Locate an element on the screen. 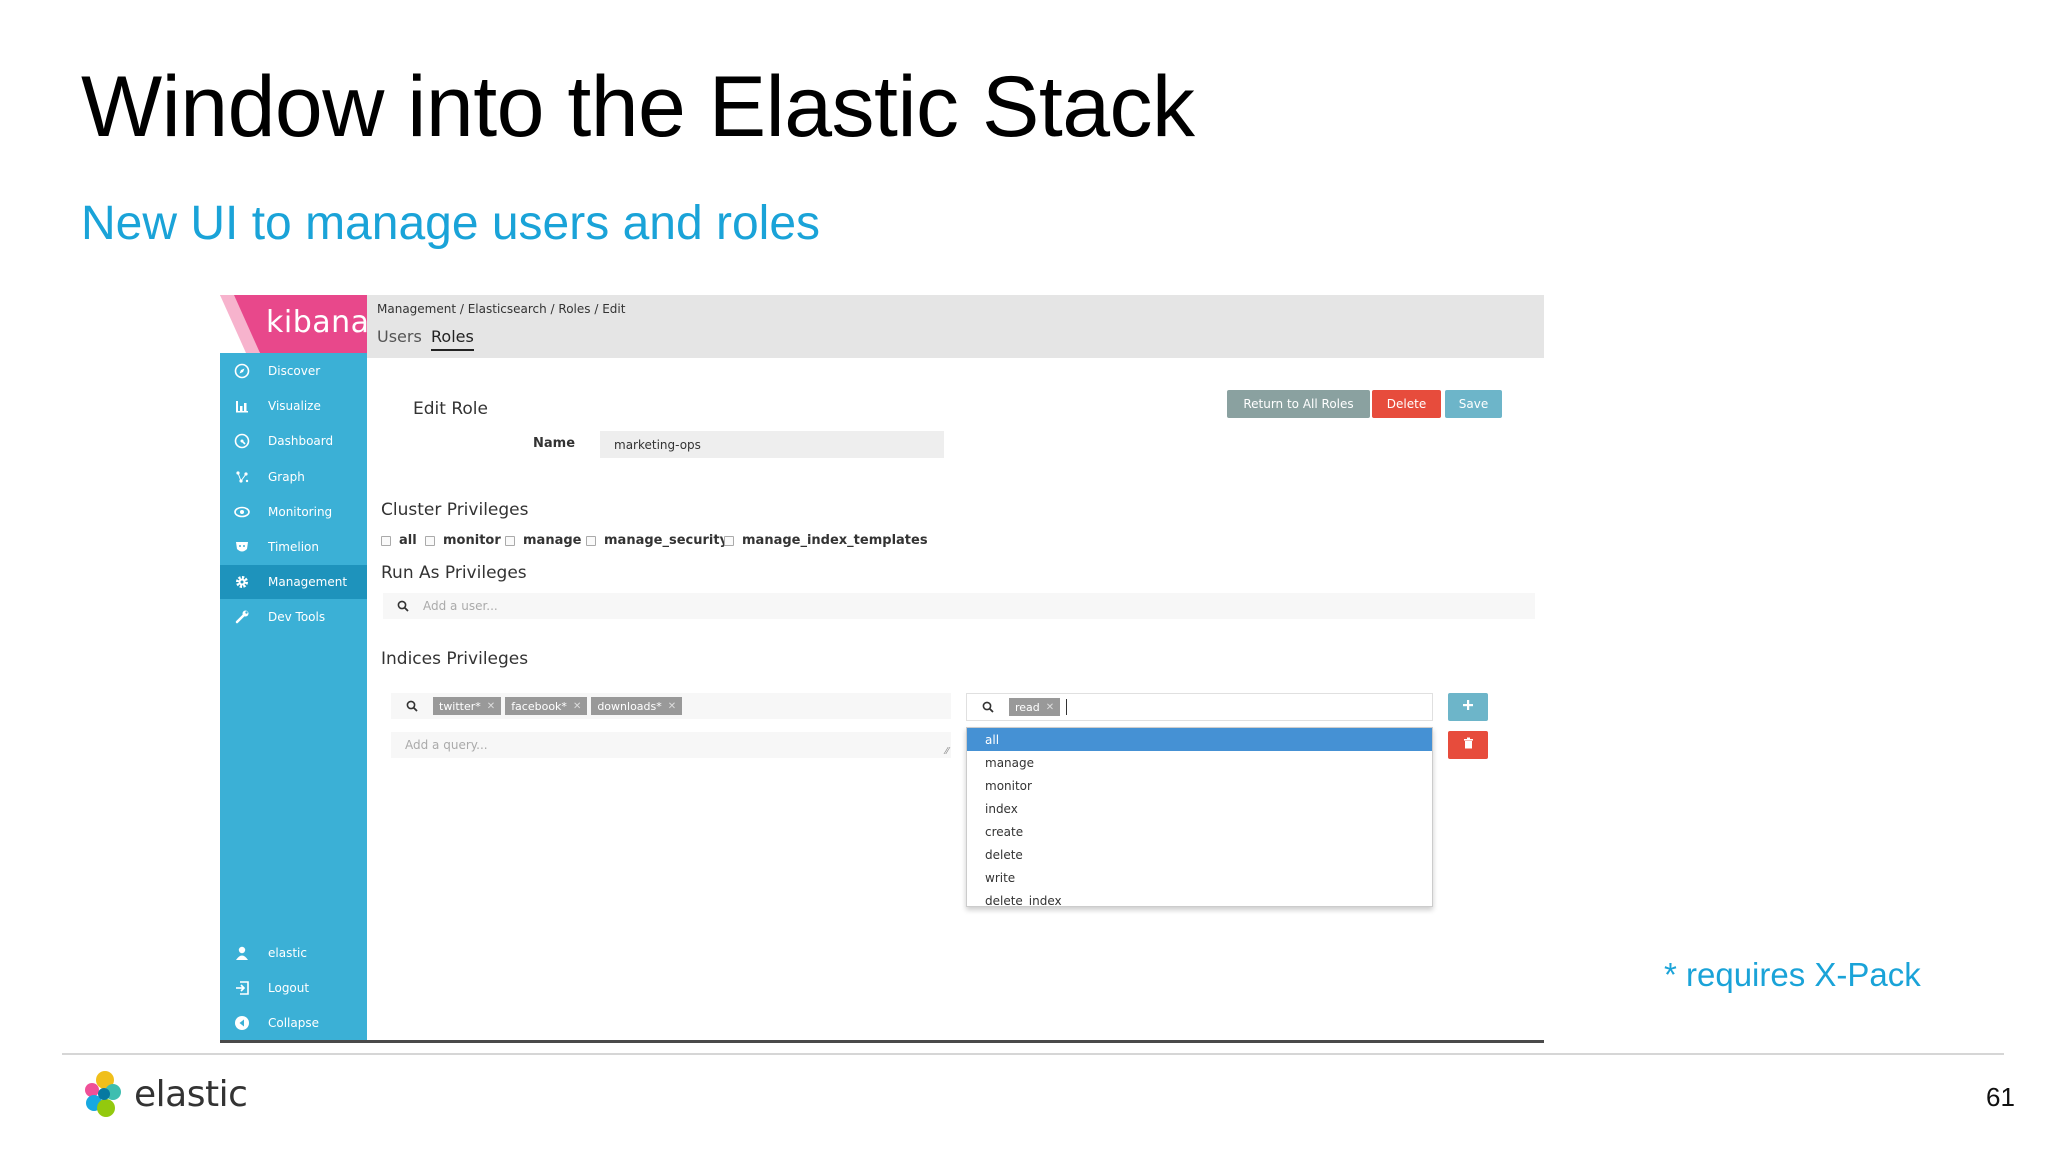  logout-icon is located at coordinates (242, 988).